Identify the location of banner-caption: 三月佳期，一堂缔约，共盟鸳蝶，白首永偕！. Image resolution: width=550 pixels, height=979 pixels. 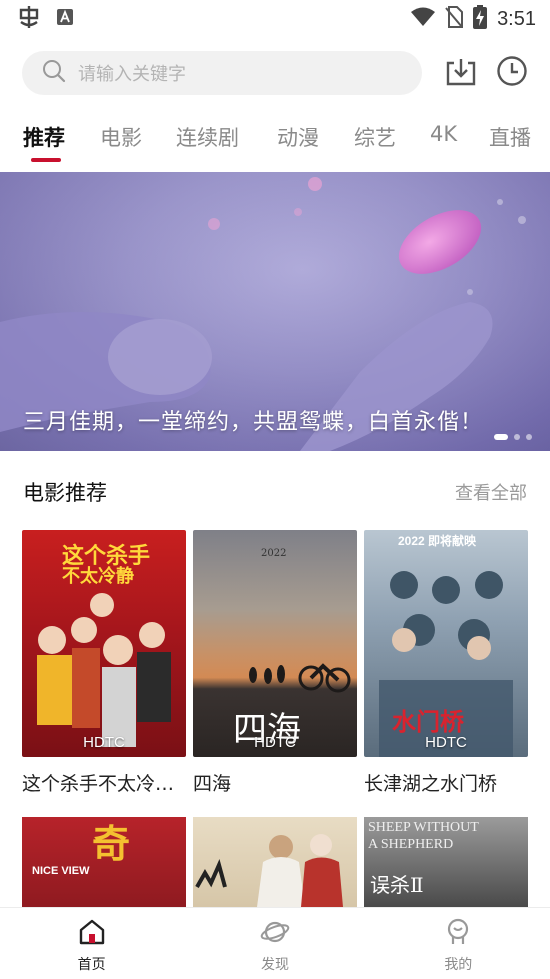
(253, 422).